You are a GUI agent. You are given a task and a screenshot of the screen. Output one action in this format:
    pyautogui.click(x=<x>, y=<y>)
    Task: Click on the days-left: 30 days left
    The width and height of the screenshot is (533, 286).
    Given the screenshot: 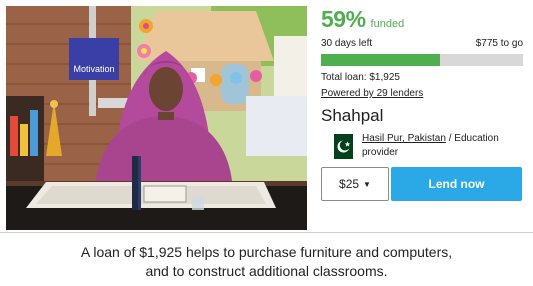 What is the action you would take?
    pyautogui.click(x=347, y=43)
    